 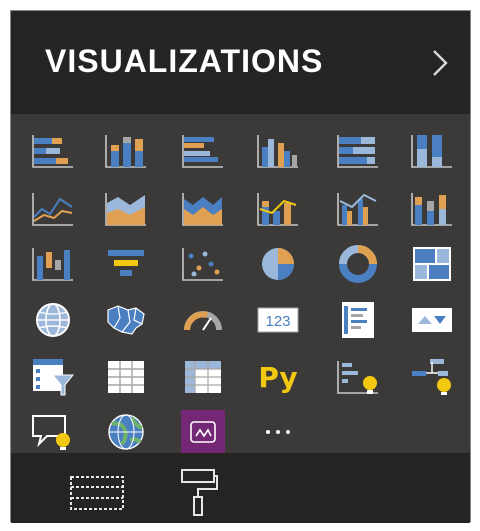 I want to click on power-apps-icon, so click(x=203, y=432).